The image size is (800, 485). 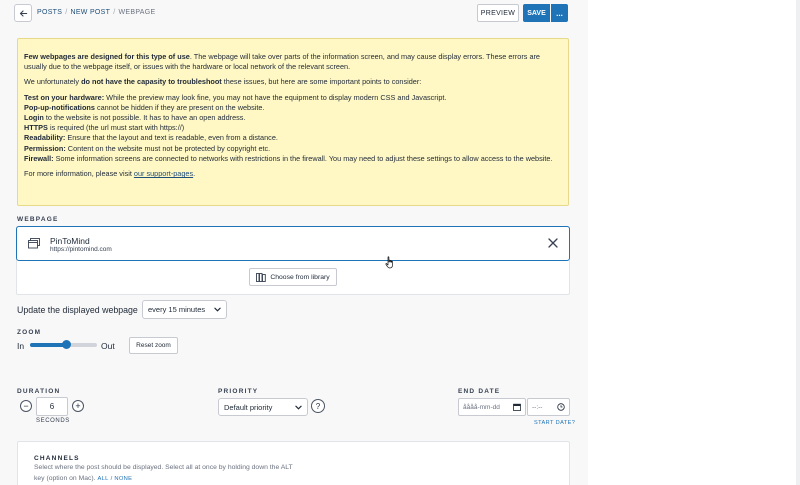 I want to click on notice-item-title: HTTPS, so click(x=36, y=128).